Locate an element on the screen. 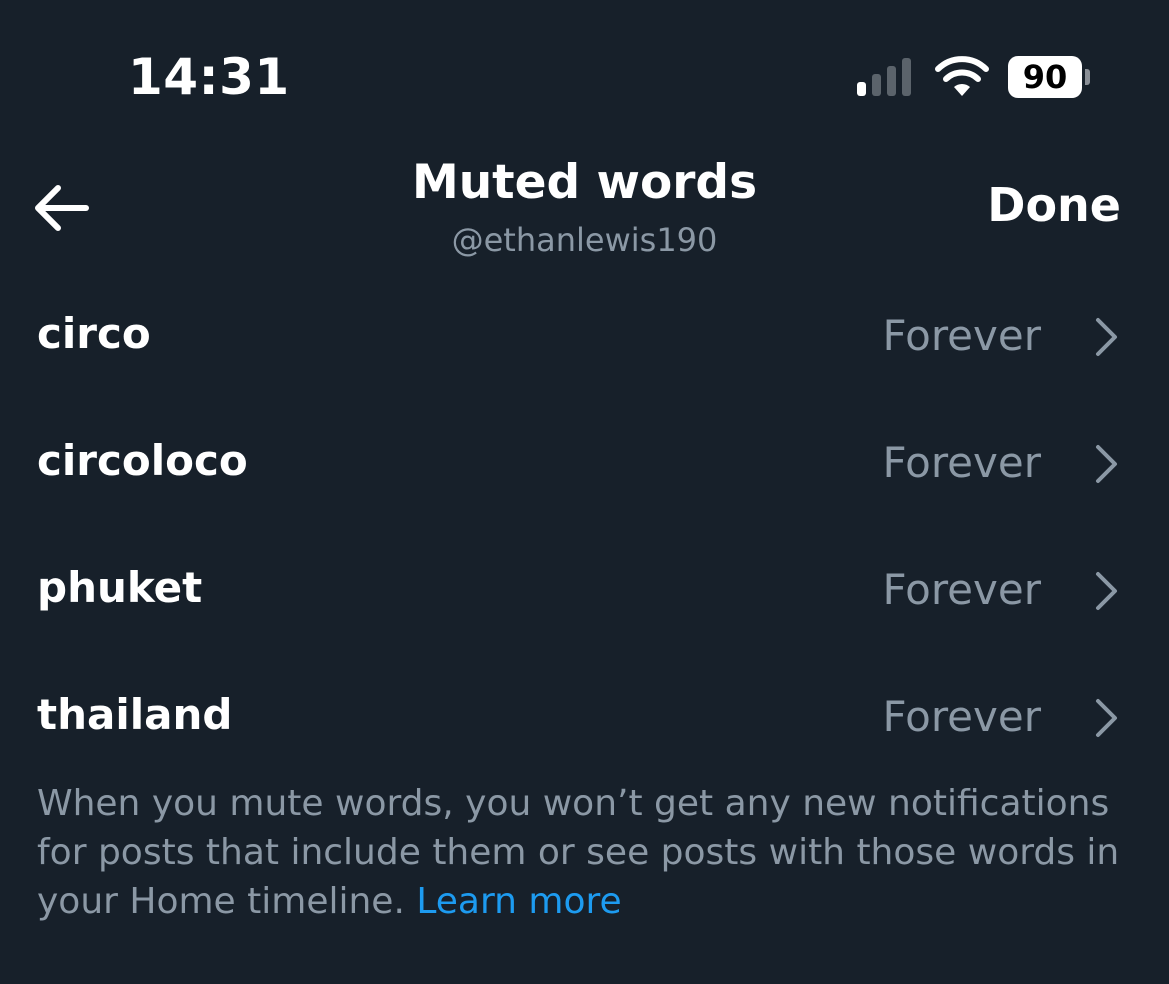  done-button: Done is located at coordinates (1054, 205).